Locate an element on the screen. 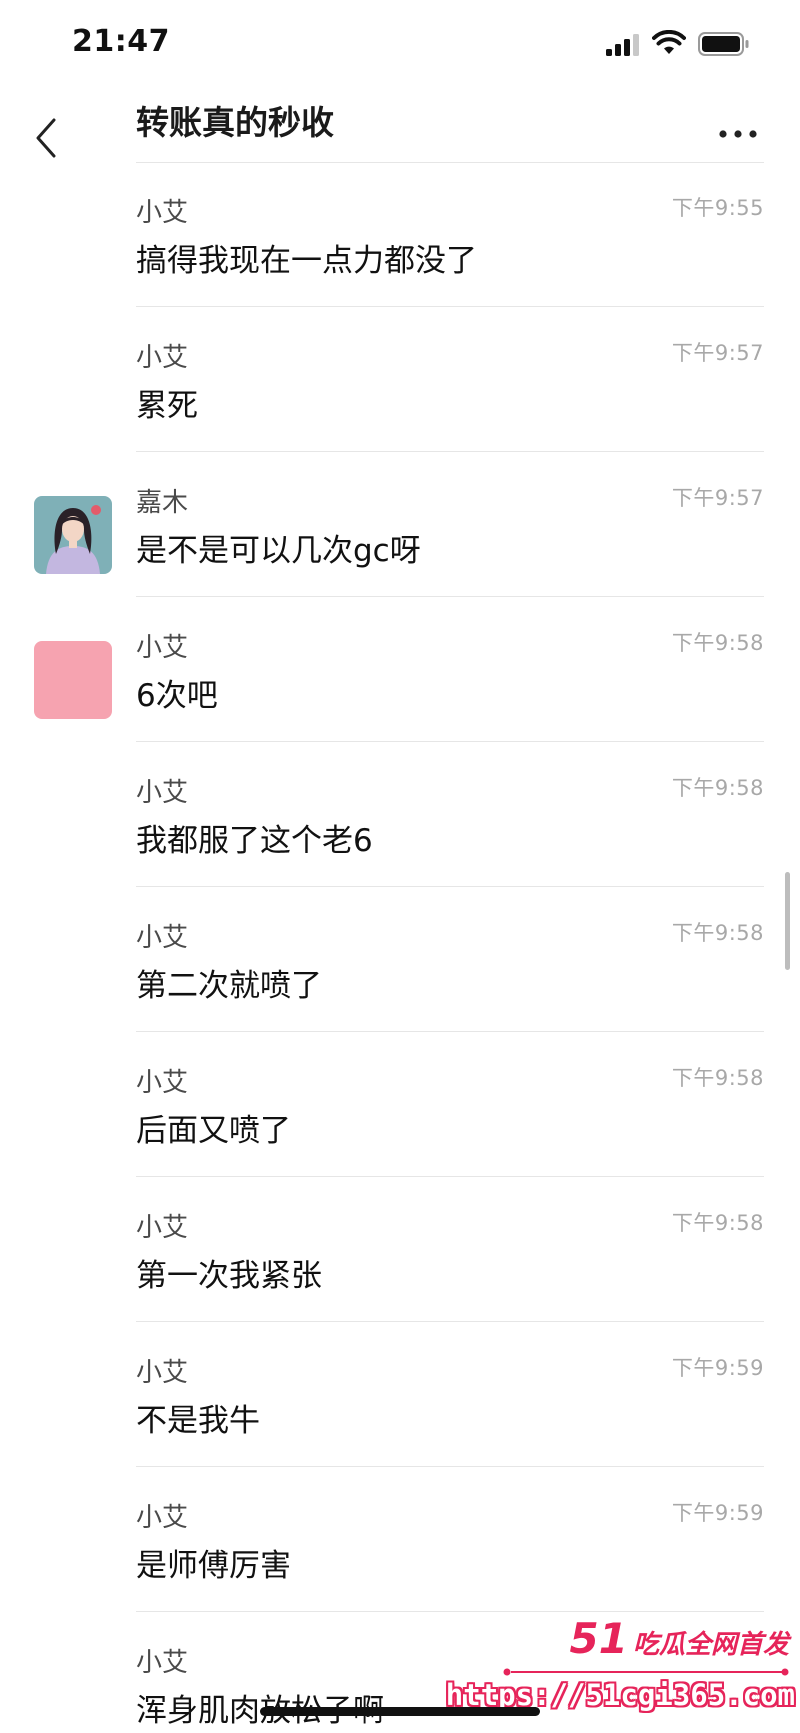  watermark: 51 吃瓜全网首发 https://51cgi365.com is located at coordinates (620, 1669).